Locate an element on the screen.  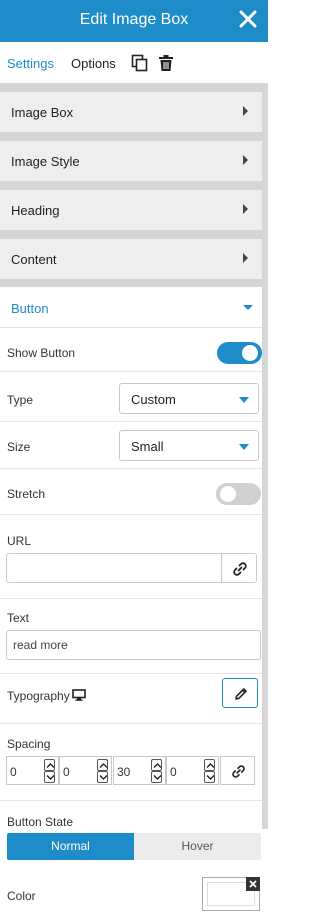
spacing-right-input: 0 is located at coordinates (85, 770).